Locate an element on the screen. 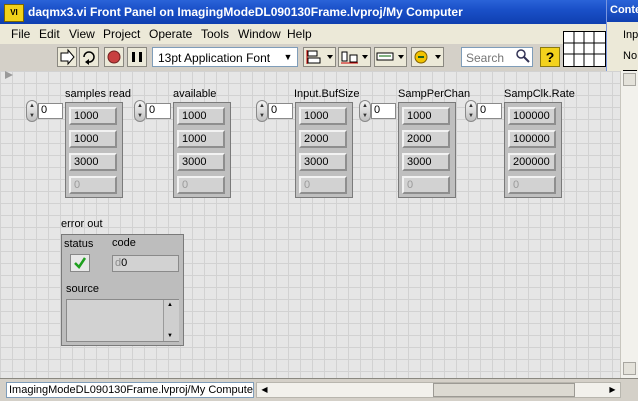  scroll-down-icon: ▼ is located at coordinates (170, 336).